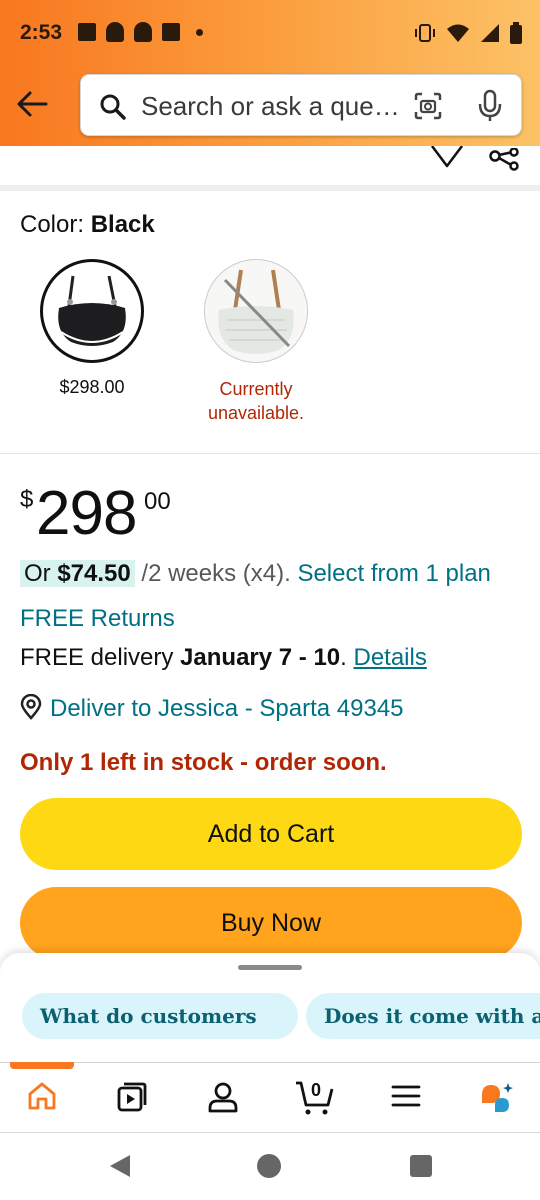  What do you see at coordinates (271, 923) in the screenshot?
I see `buy-now-button: Buy Now` at bounding box center [271, 923].